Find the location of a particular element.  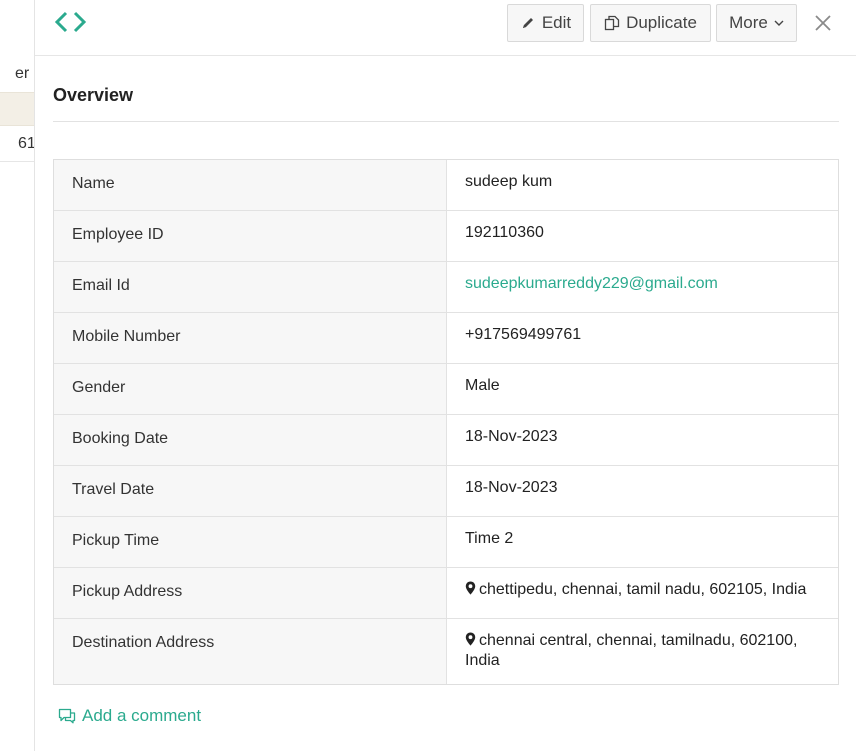

edit-button: Edit is located at coordinates (545, 23).